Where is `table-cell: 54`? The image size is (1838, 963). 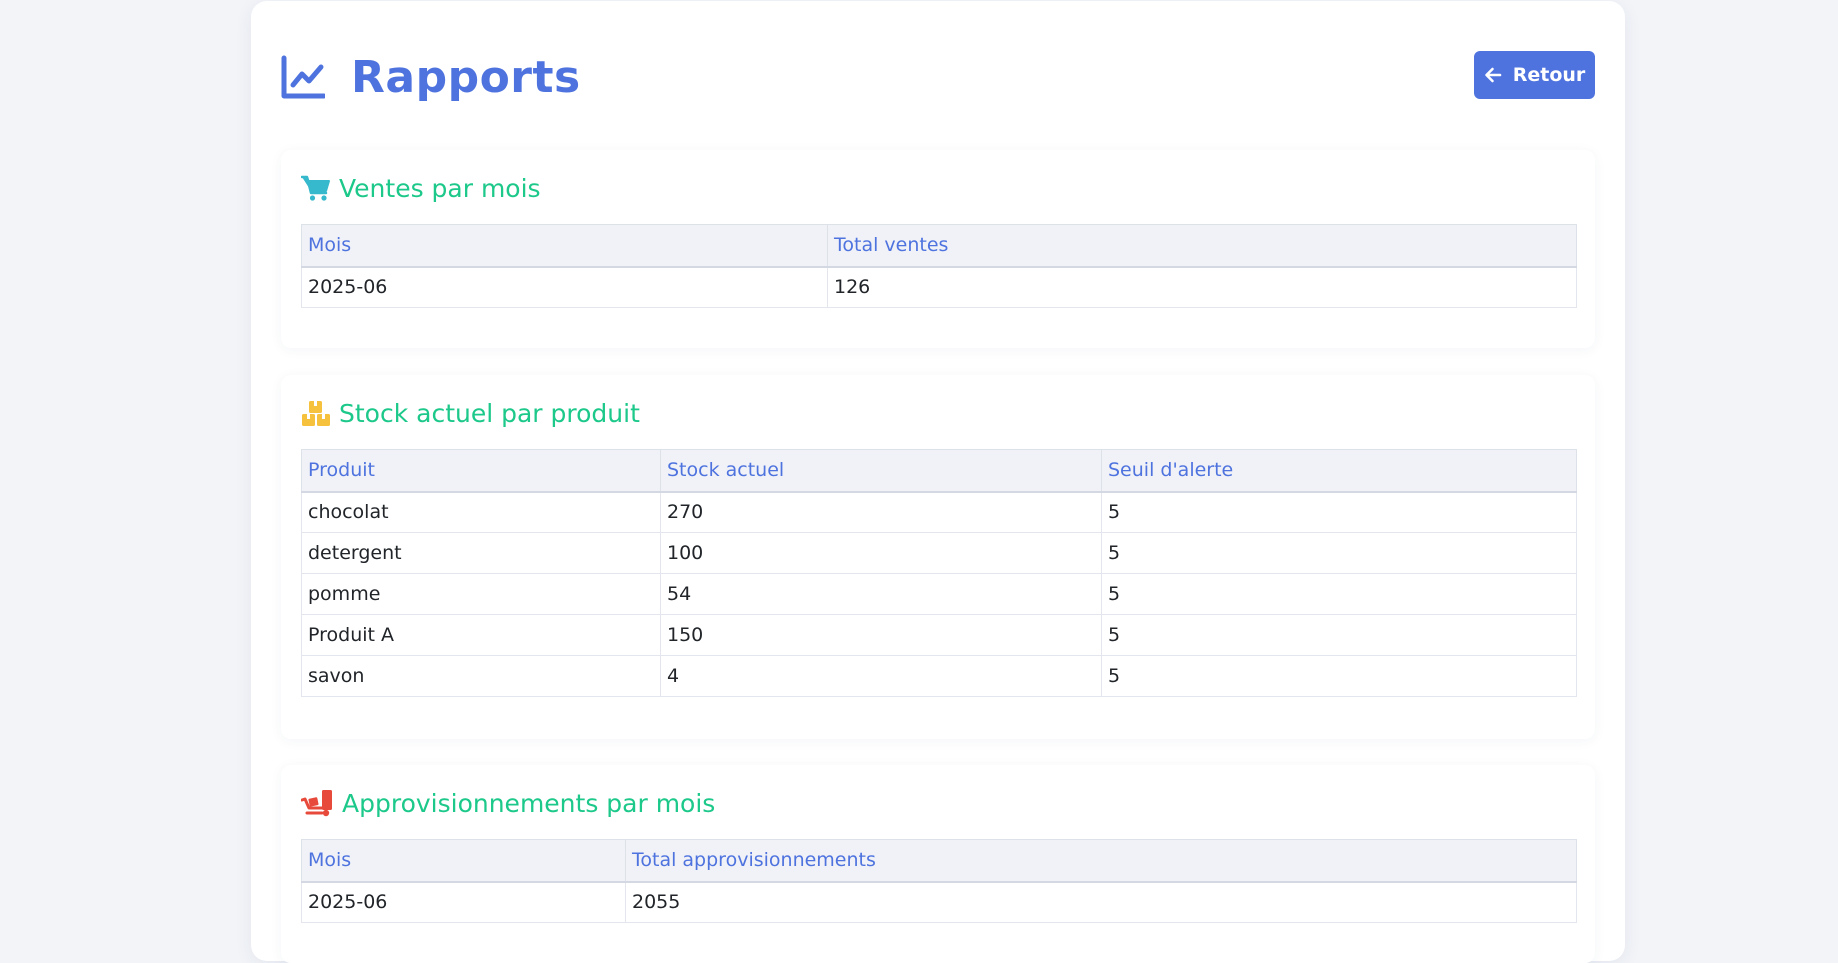 table-cell: 54 is located at coordinates (881, 594).